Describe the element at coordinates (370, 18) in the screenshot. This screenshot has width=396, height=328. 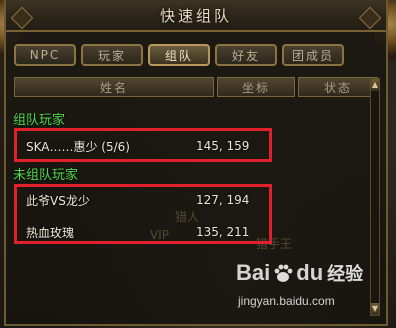
I see `title-ornament-right-icon` at that location.